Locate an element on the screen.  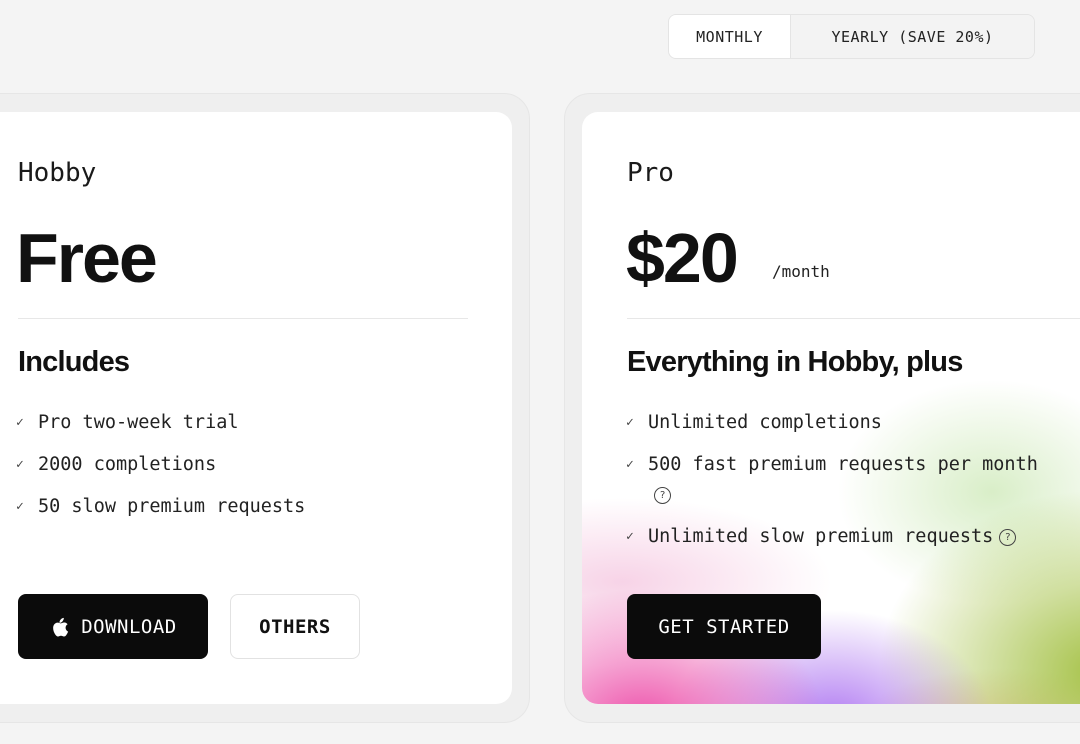
billing-period-toggle: MONTHLY YEARLY (SAVE 20%) is located at coordinates (851, 36).